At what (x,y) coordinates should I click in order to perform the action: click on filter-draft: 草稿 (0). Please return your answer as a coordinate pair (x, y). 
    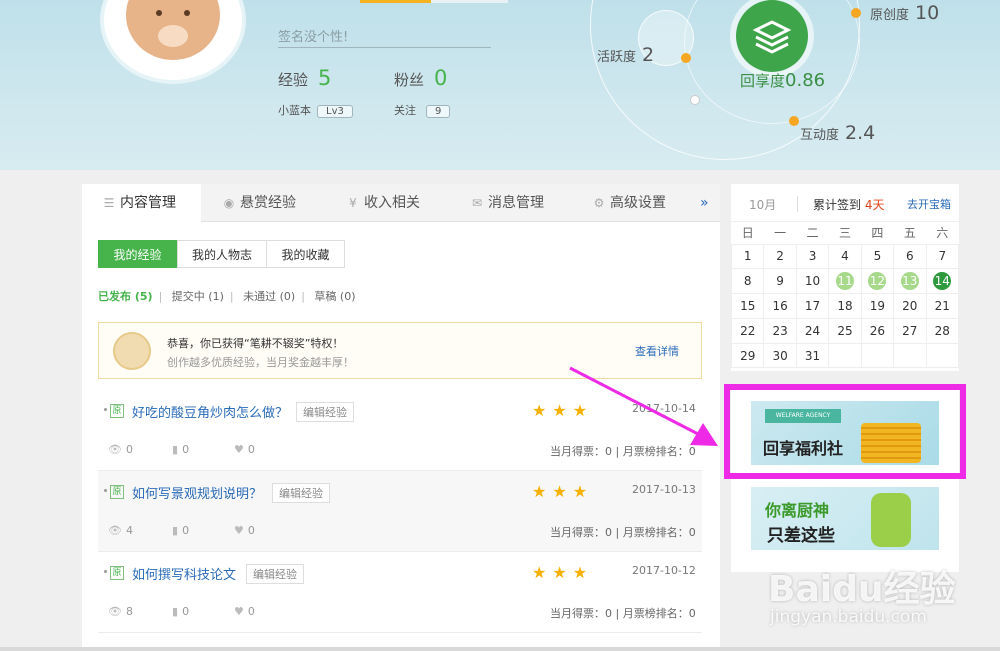
    Looking at the image, I should click on (334, 296).